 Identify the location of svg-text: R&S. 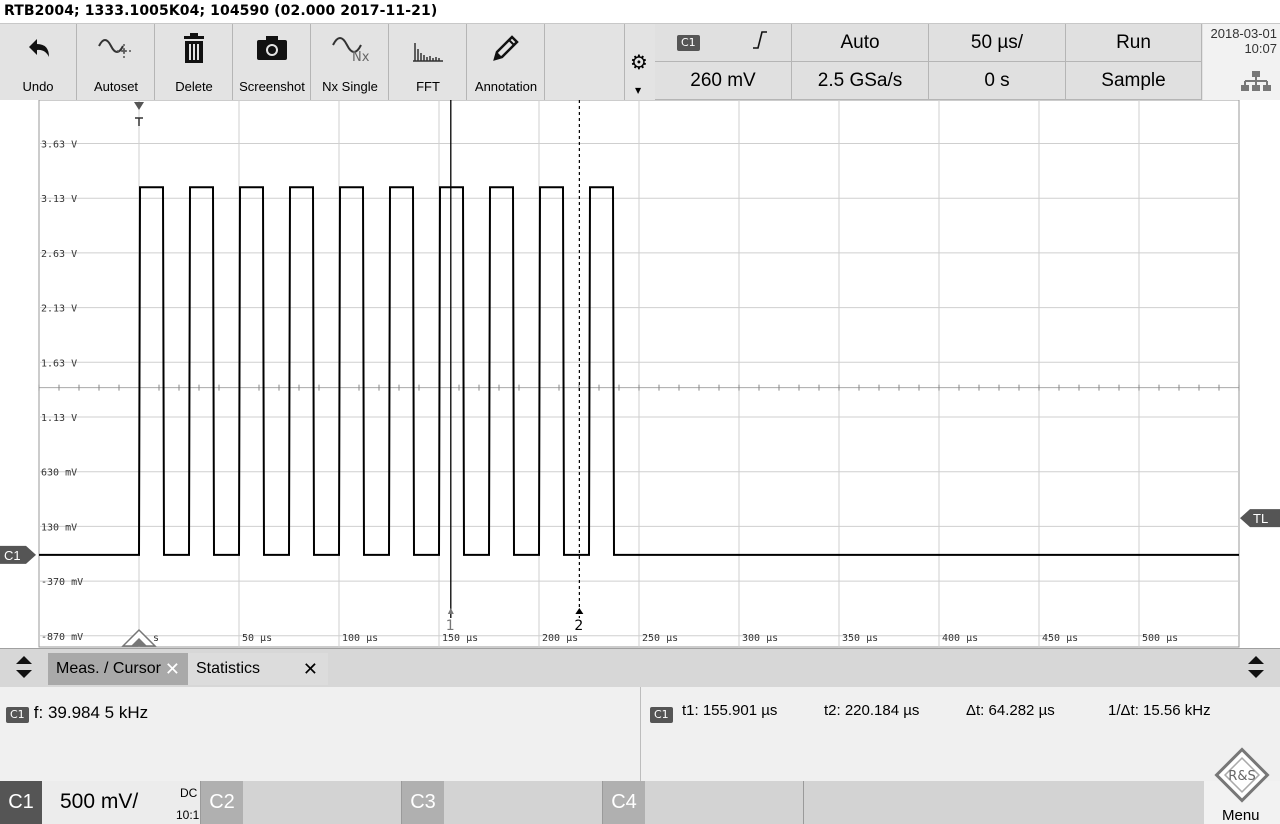
(1241, 776).